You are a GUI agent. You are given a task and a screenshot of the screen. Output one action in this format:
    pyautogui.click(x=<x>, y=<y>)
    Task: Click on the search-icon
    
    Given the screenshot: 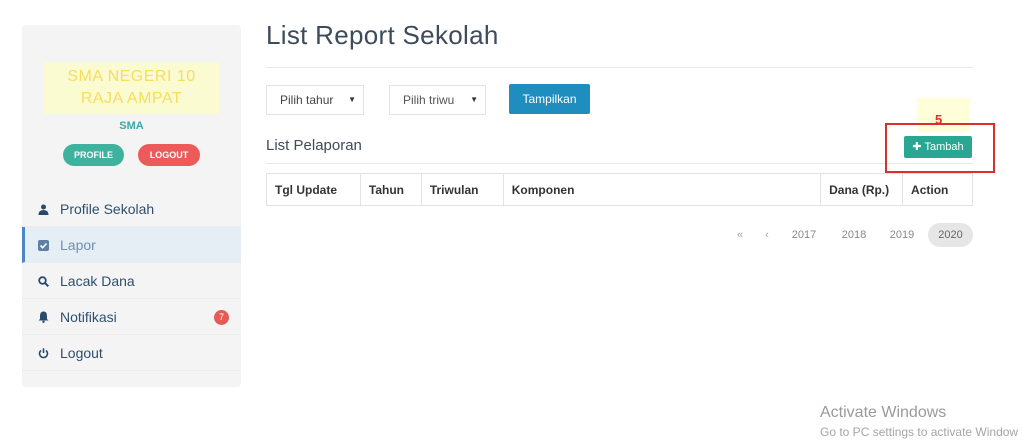 What is the action you would take?
    pyautogui.click(x=43, y=281)
    